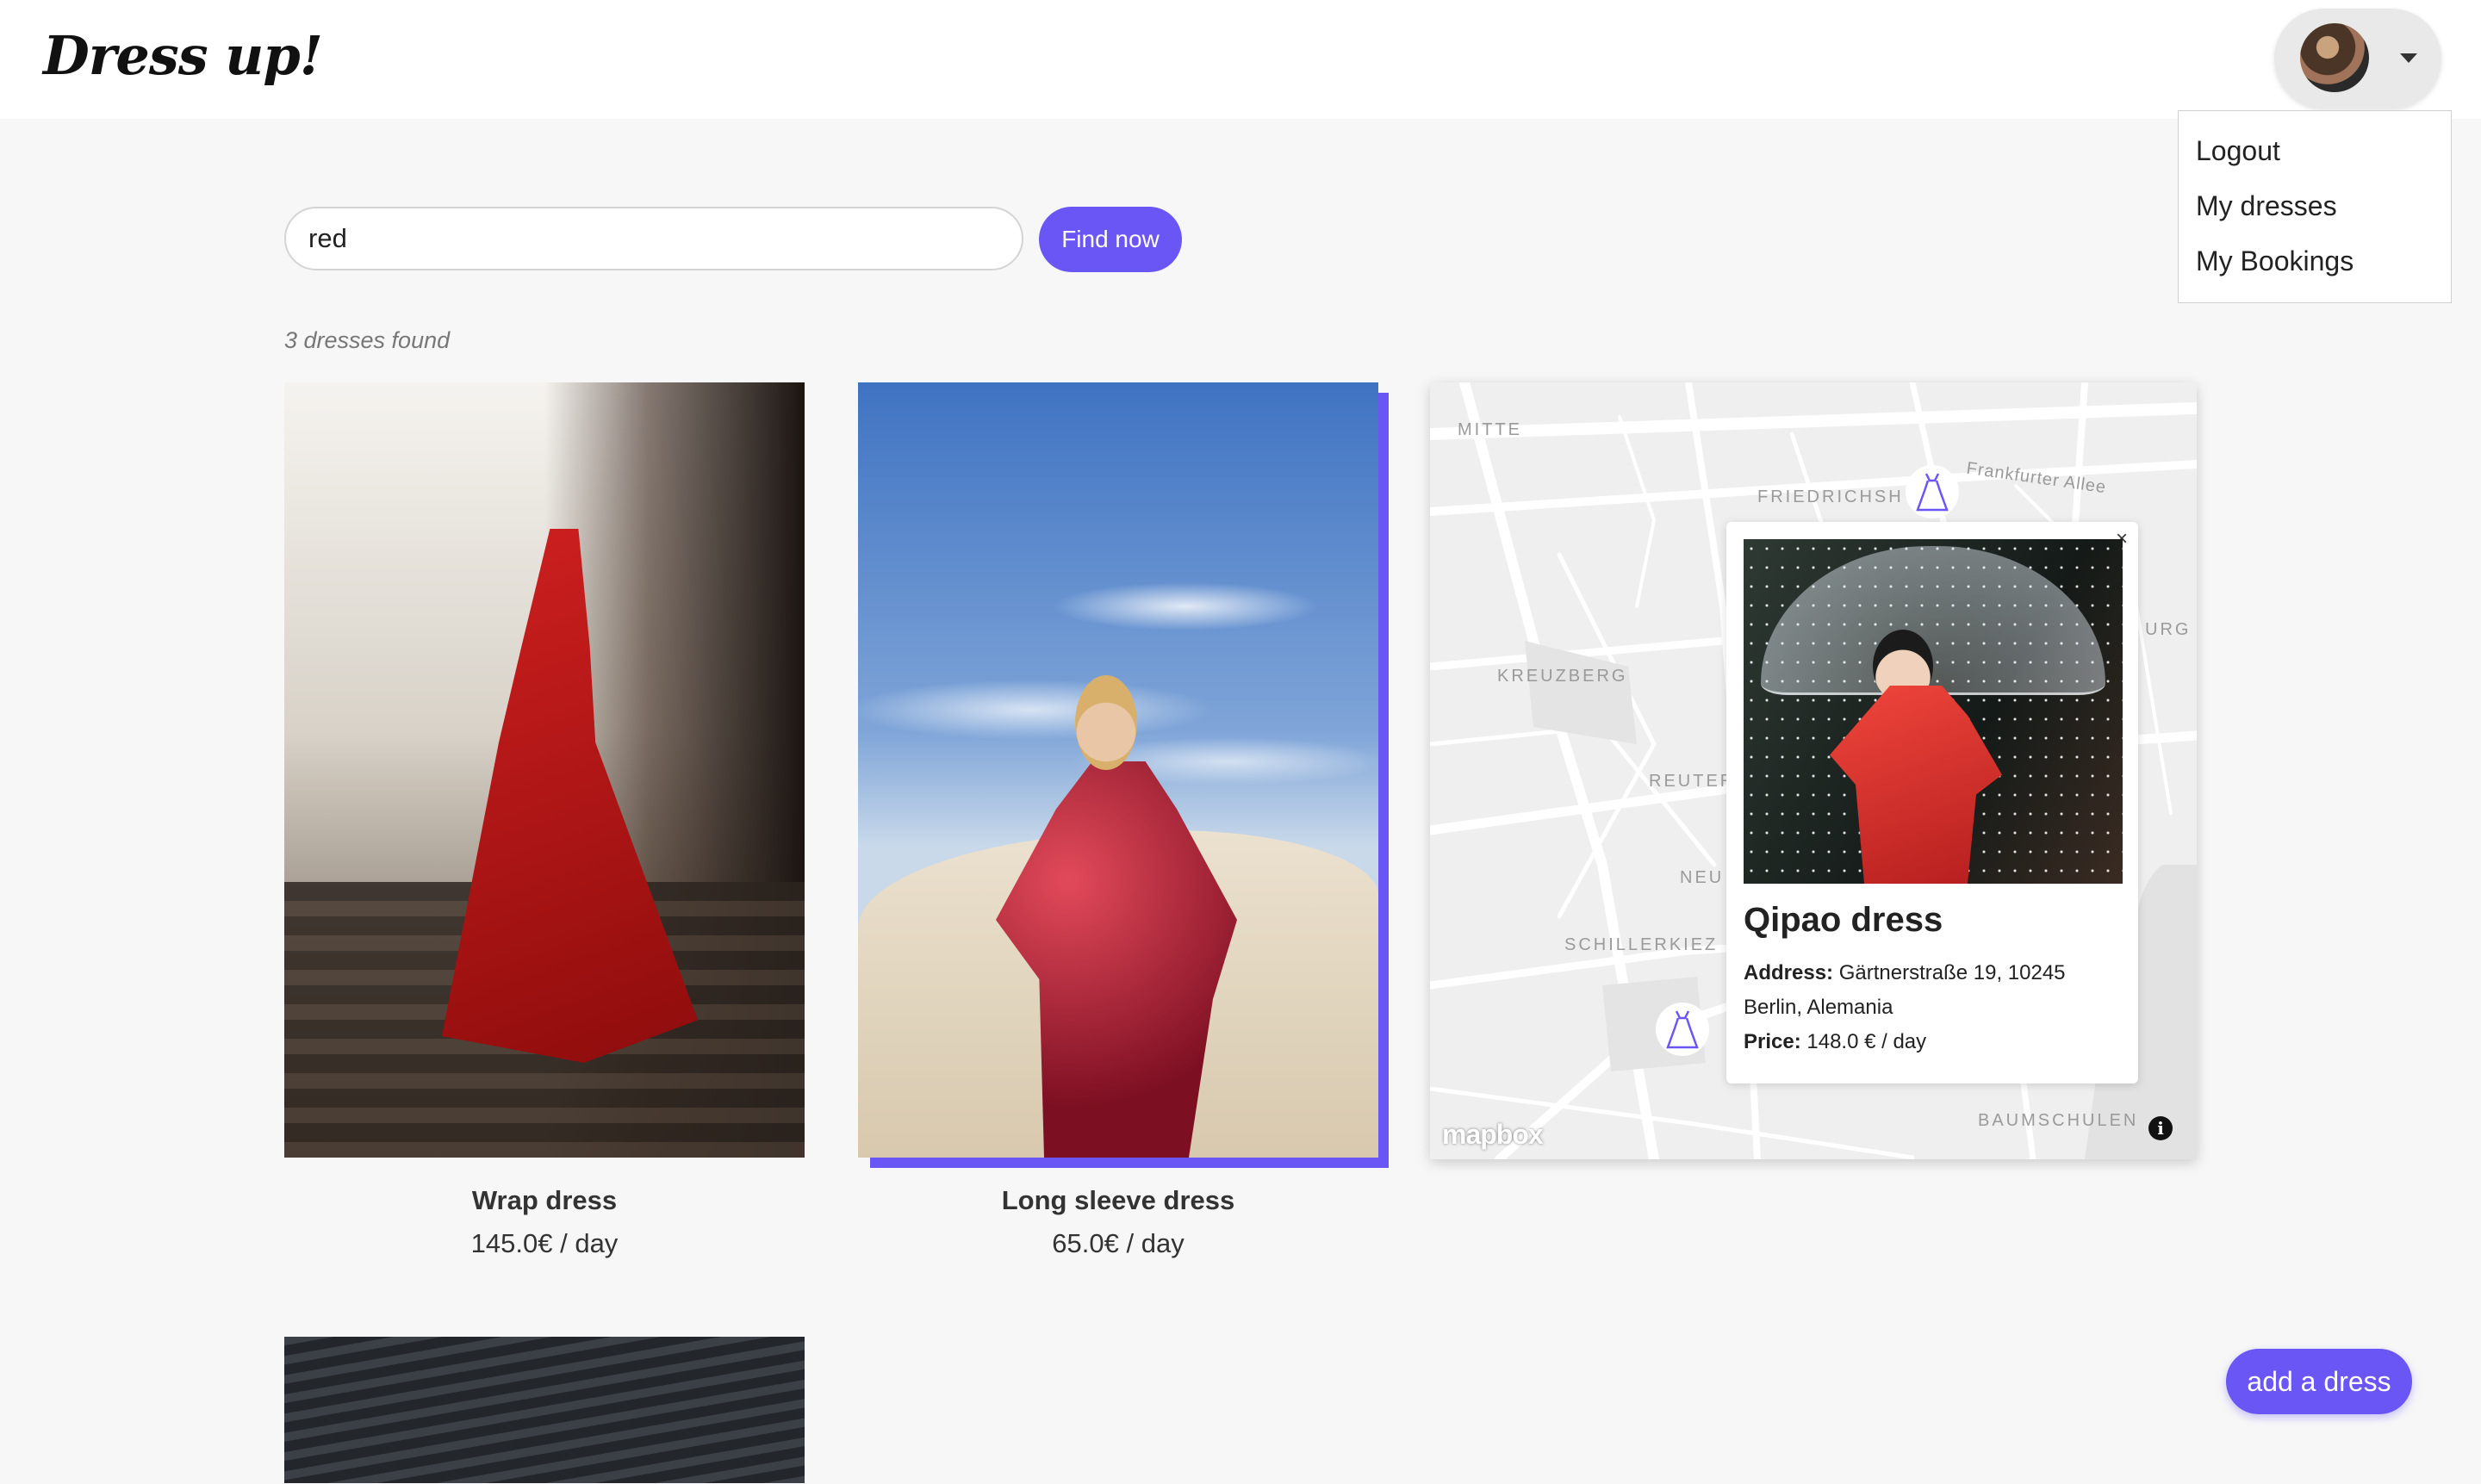 This screenshot has height=1484, width=2481. I want to click on dress-price: 65.0€ / day, so click(1118, 1243).